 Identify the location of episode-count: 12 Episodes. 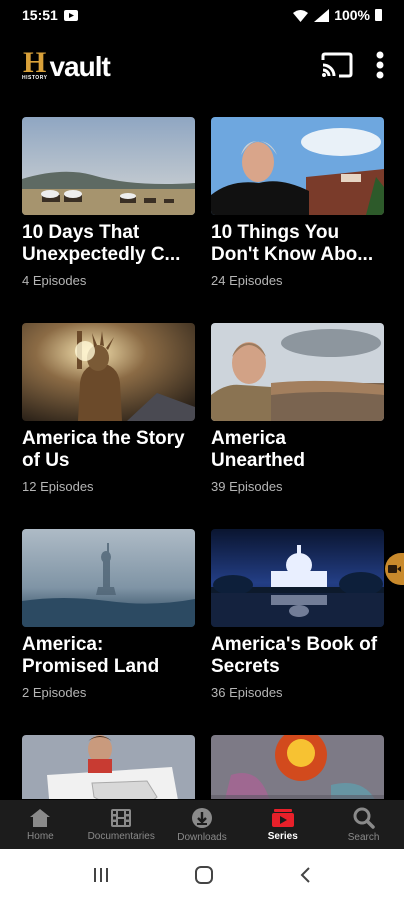
(58, 486).